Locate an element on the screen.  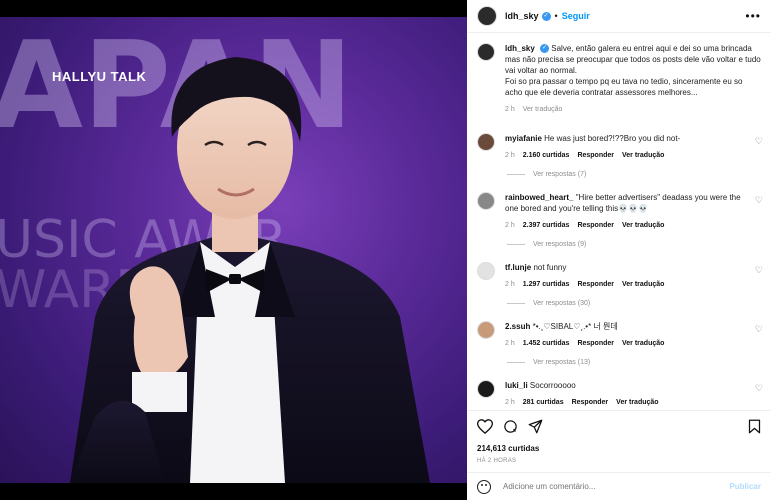
view-replies-toggle: Ver respostas (30) is located at coordinates (639, 303).